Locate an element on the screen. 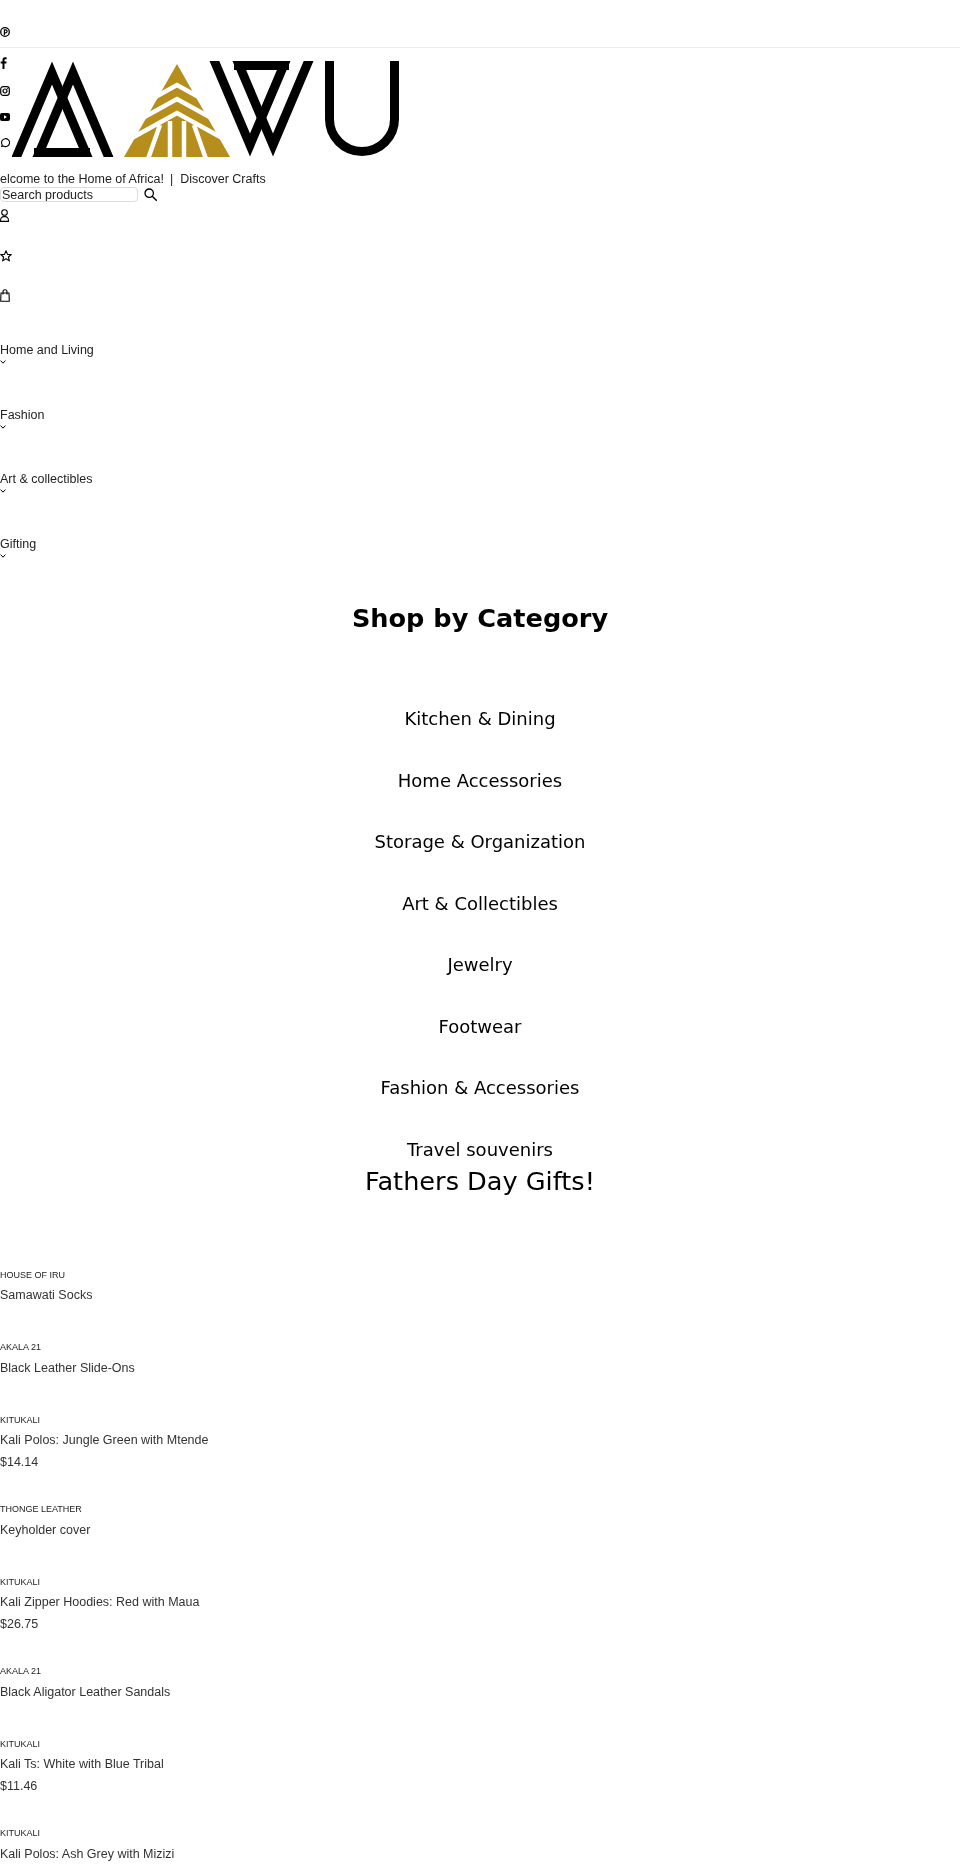  product-name-link: Kali Polos: Ash Grey with Mizizi is located at coordinates (87, 1854).